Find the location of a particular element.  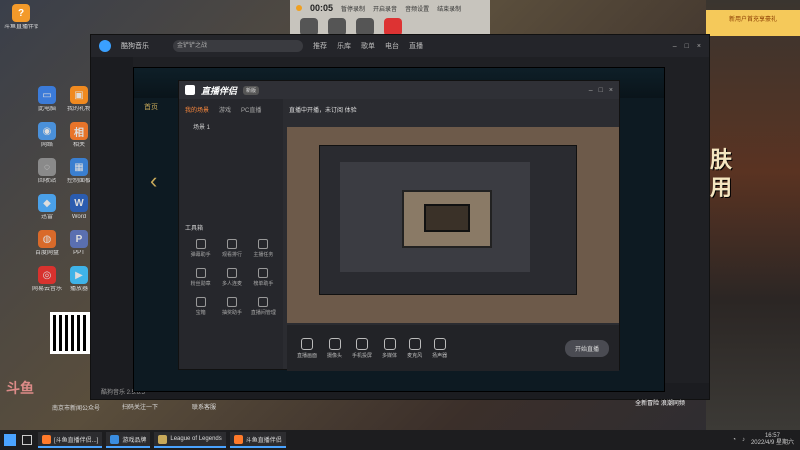

music-tab-radio: 电台 is located at coordinates (392, 46).